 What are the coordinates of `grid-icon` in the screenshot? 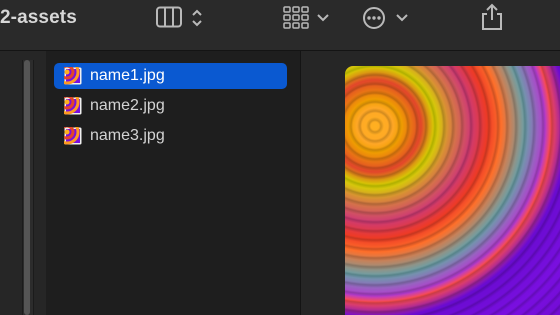 It's located at (306, 17).